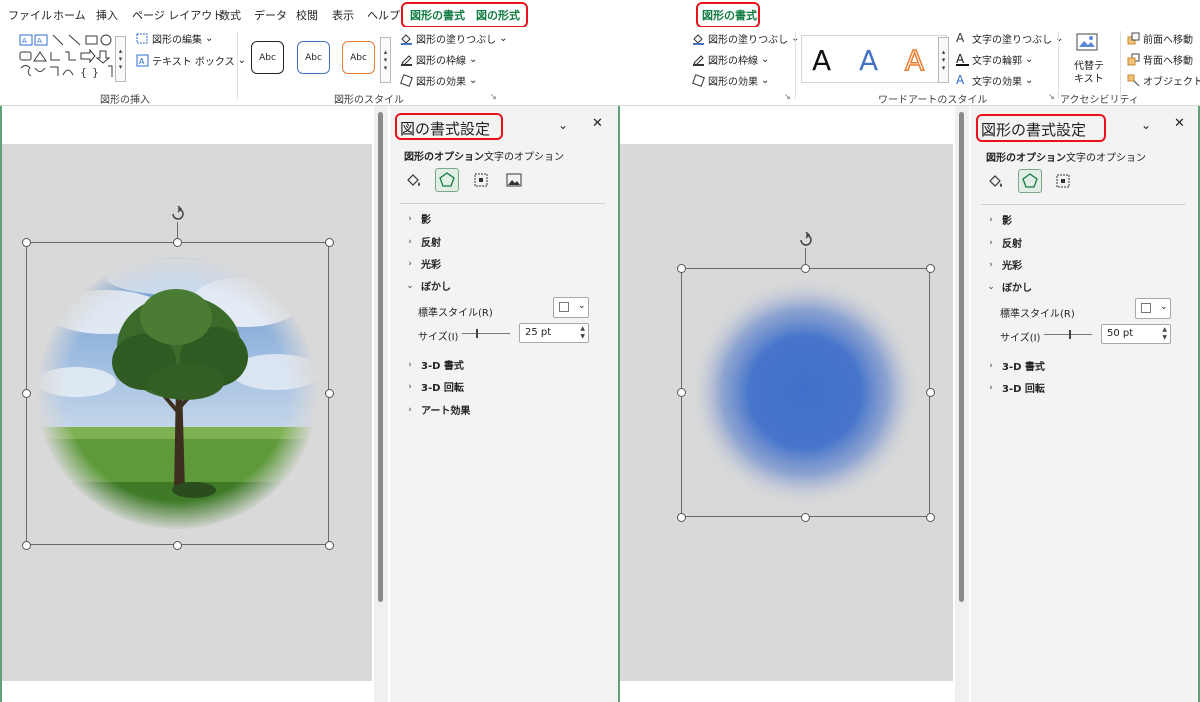 The width and height of the screenshot is (1200, 702). Describe the element at coordinates (191, 60) in the screenshot. I see `text-box-button: A テキスト ボックス ⌄` at that location.